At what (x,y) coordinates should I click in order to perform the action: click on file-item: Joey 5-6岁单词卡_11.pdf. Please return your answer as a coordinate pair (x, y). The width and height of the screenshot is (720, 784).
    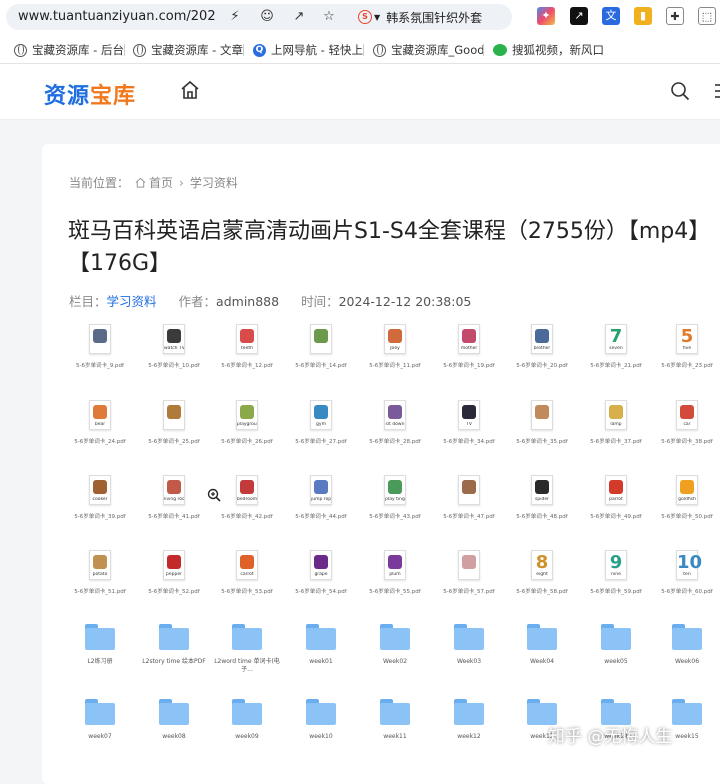
    Looking at the image, I should click on (395, 347).